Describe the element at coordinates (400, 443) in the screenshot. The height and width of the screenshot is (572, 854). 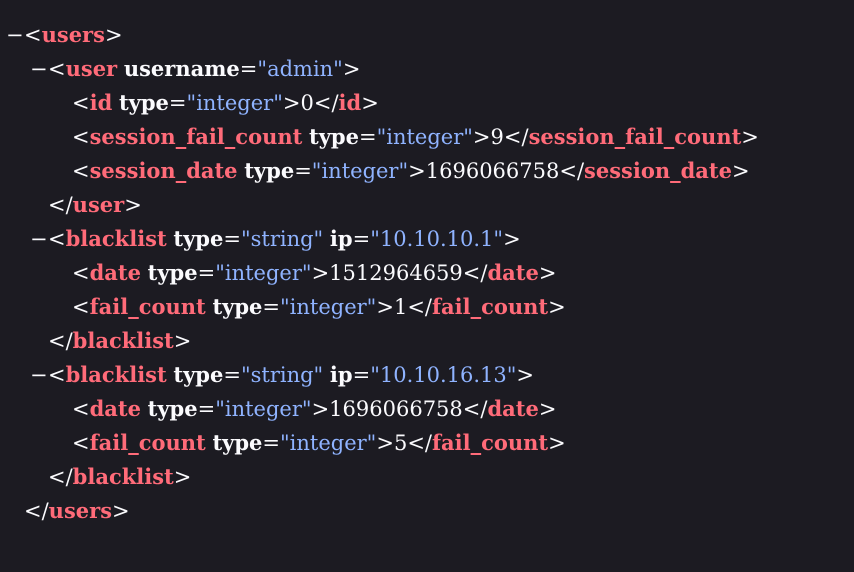
I see `element-text: 5` at that location.